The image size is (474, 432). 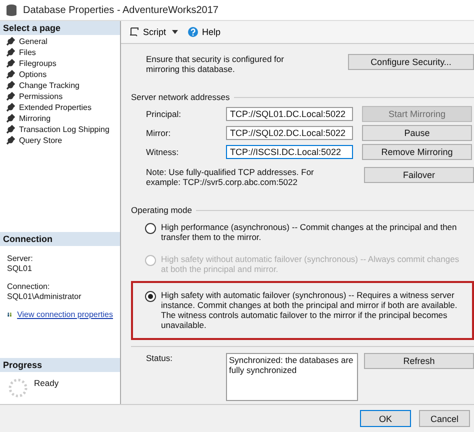 What do you see at coordinates (175, 32) in the screenshot?
I see `caret-icon` at bounding box center [175, 32].